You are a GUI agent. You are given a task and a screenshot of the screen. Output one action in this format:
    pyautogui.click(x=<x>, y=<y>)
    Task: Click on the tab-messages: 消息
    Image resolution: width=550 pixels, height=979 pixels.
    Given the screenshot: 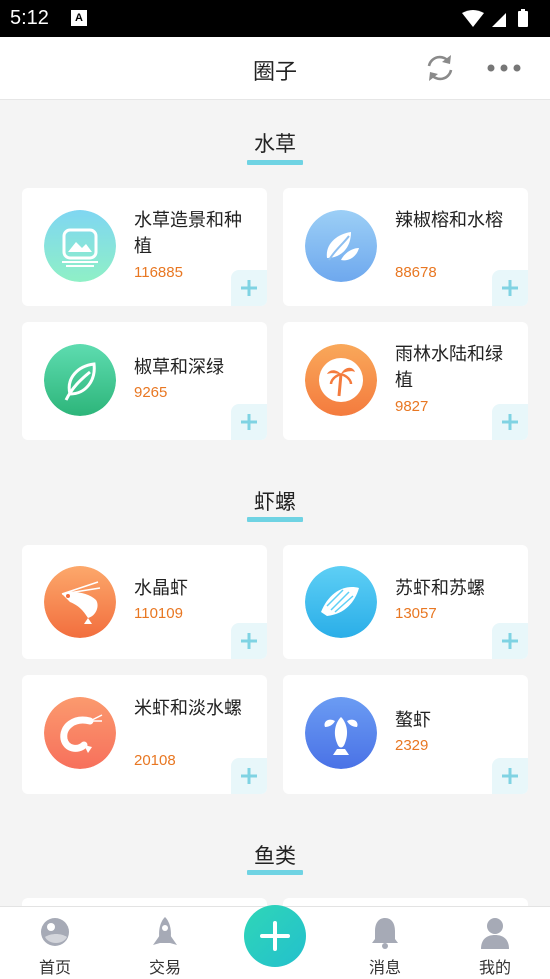 What is the action you would take?
    pyautogui.click(x=385, y=943)
    